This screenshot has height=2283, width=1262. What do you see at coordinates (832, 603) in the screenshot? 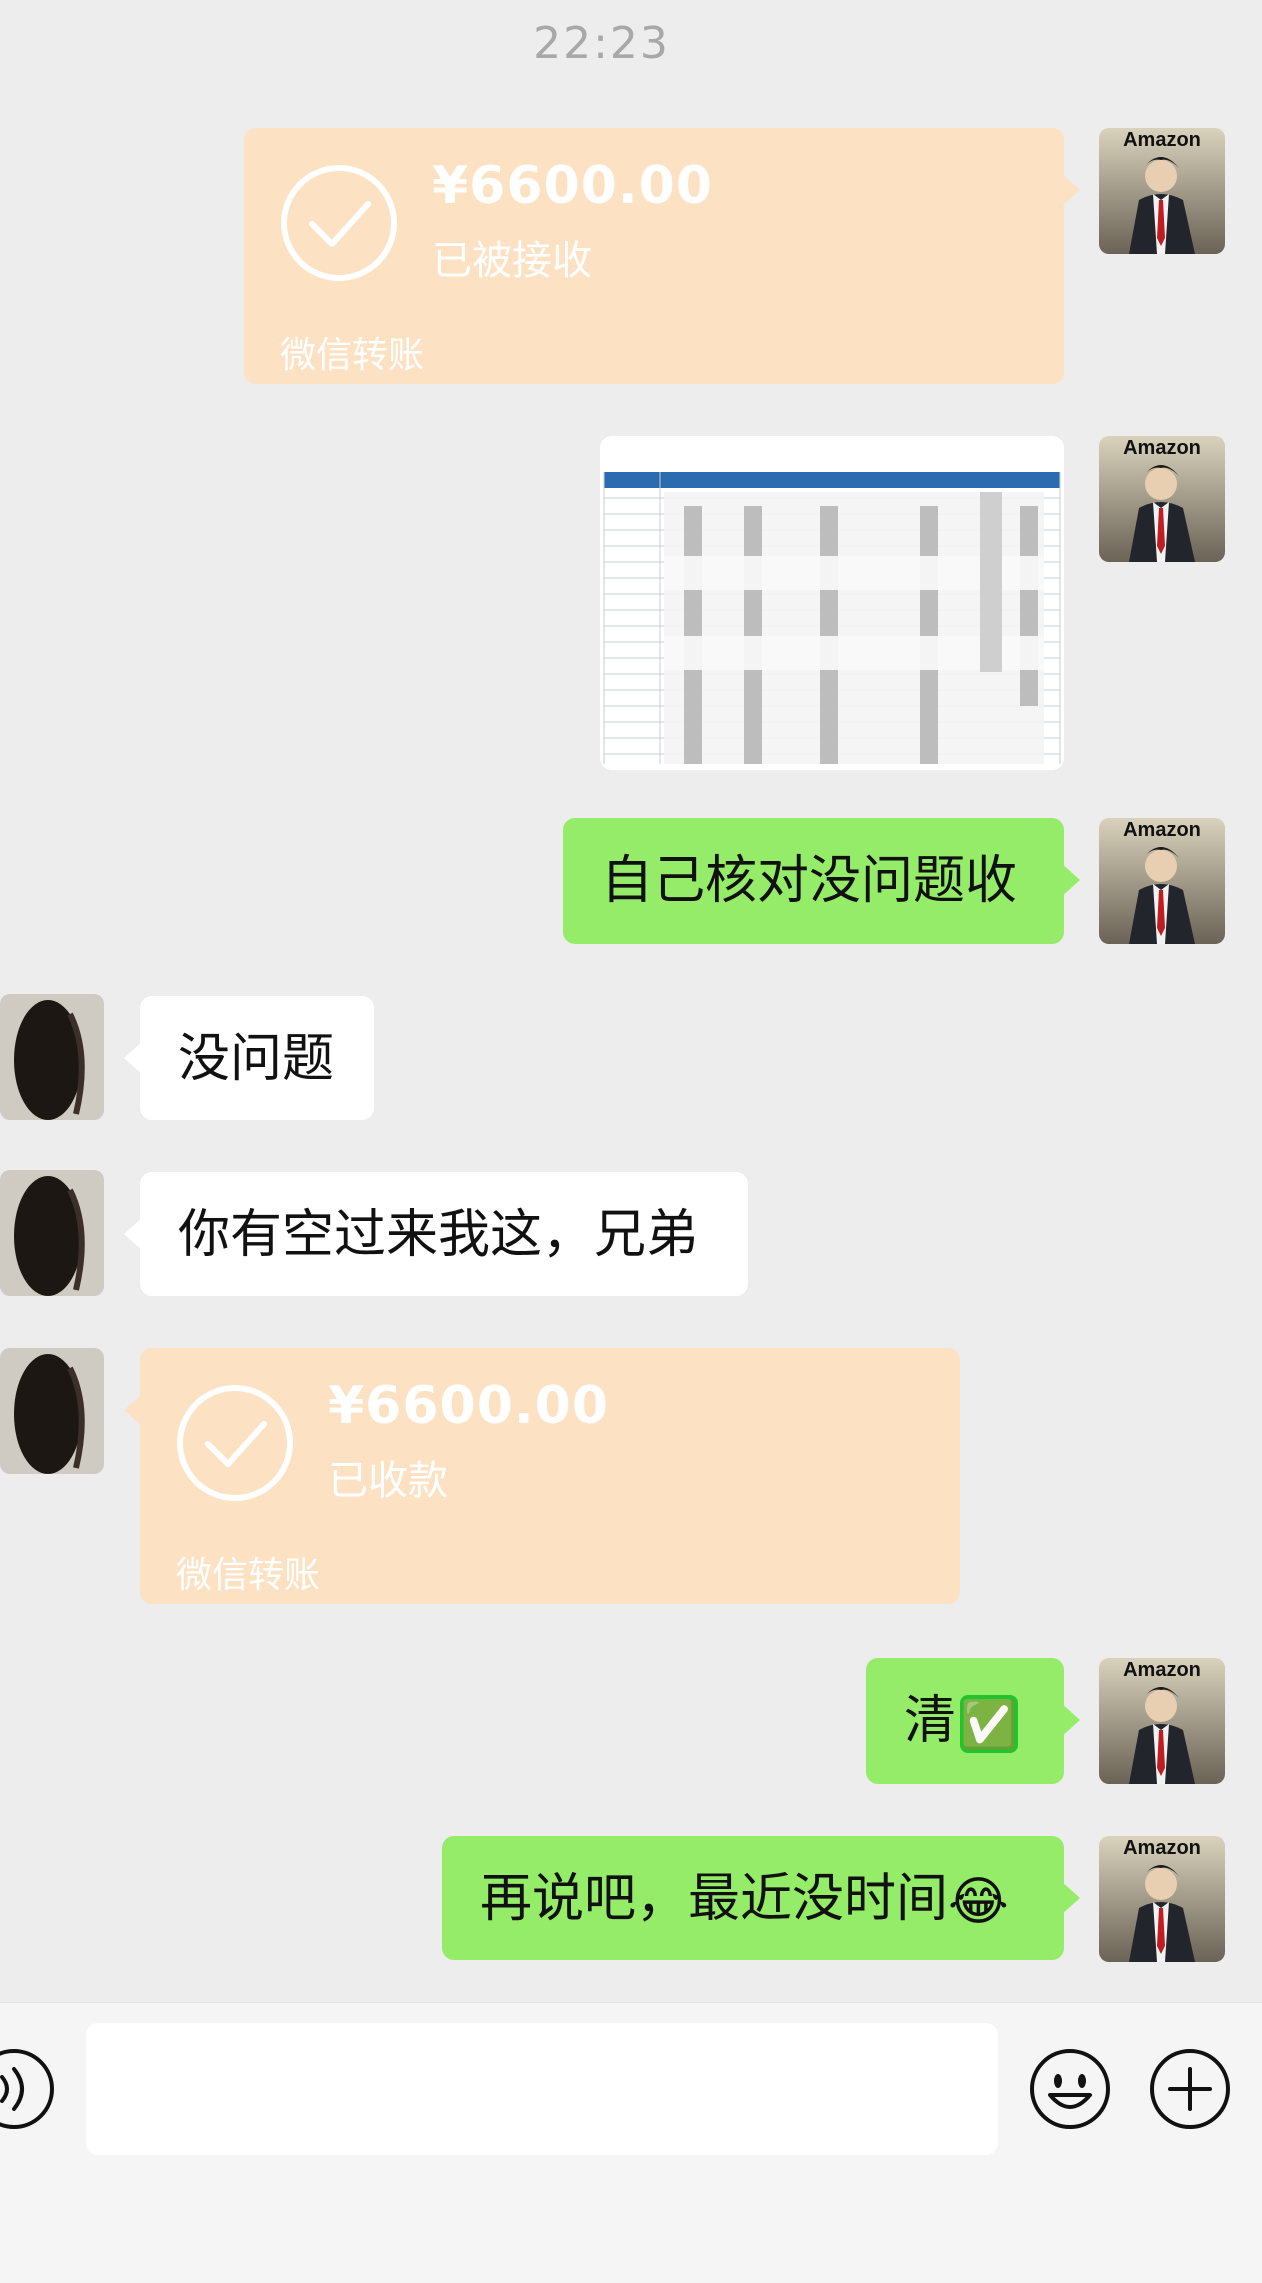
I see `spreadsheet-image` at bounding box center [832, 603].